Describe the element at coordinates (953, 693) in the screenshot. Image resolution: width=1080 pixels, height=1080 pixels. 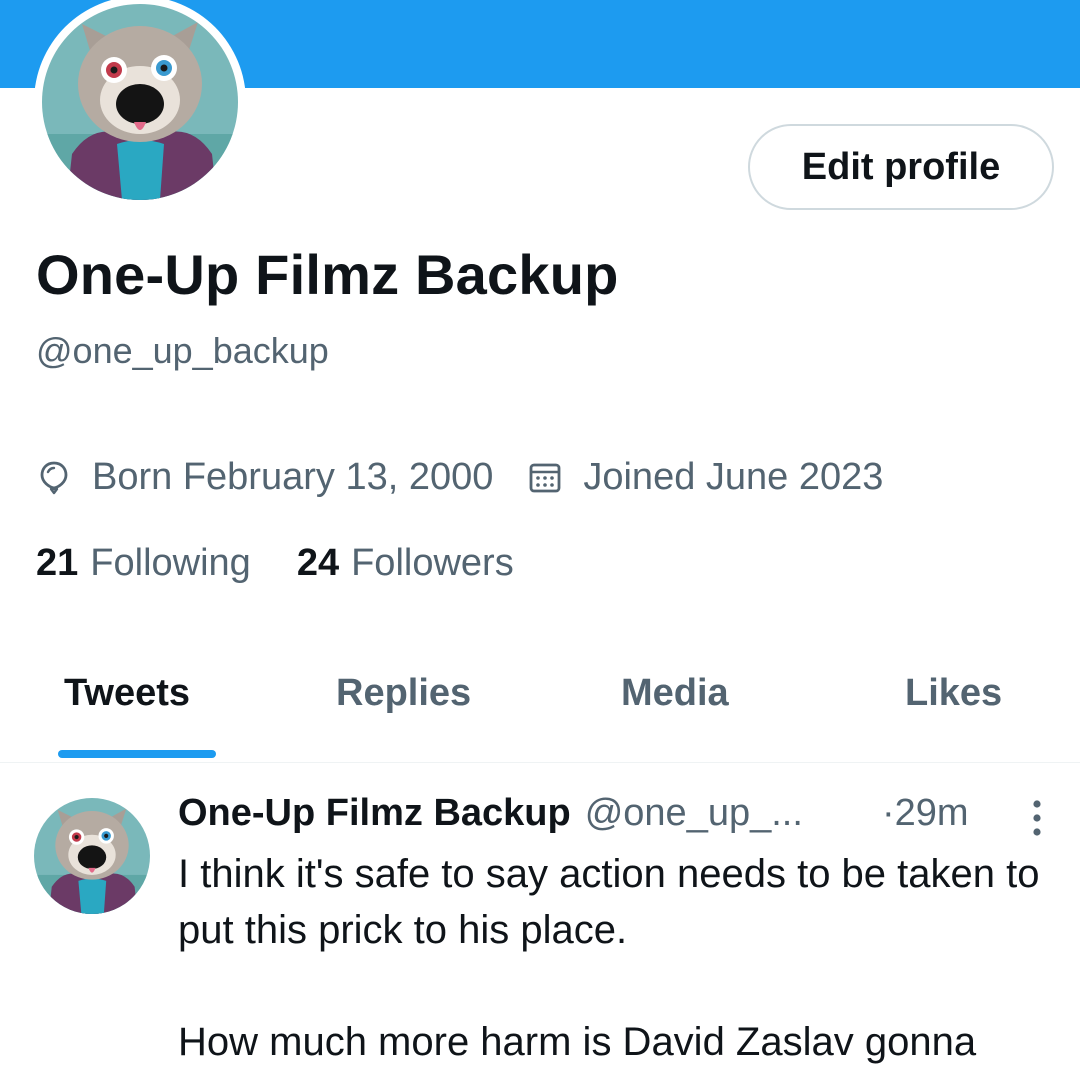
I see `tab-likes: Likes` at that location.